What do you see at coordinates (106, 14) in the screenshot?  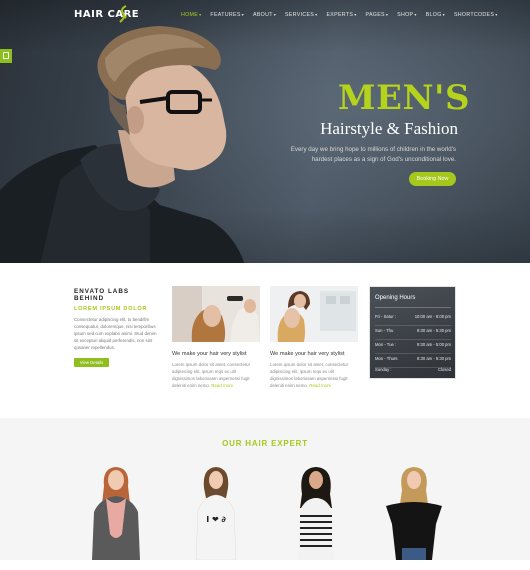 I see `site-logo: HAIR CARE` at bounding box center [106, 14].